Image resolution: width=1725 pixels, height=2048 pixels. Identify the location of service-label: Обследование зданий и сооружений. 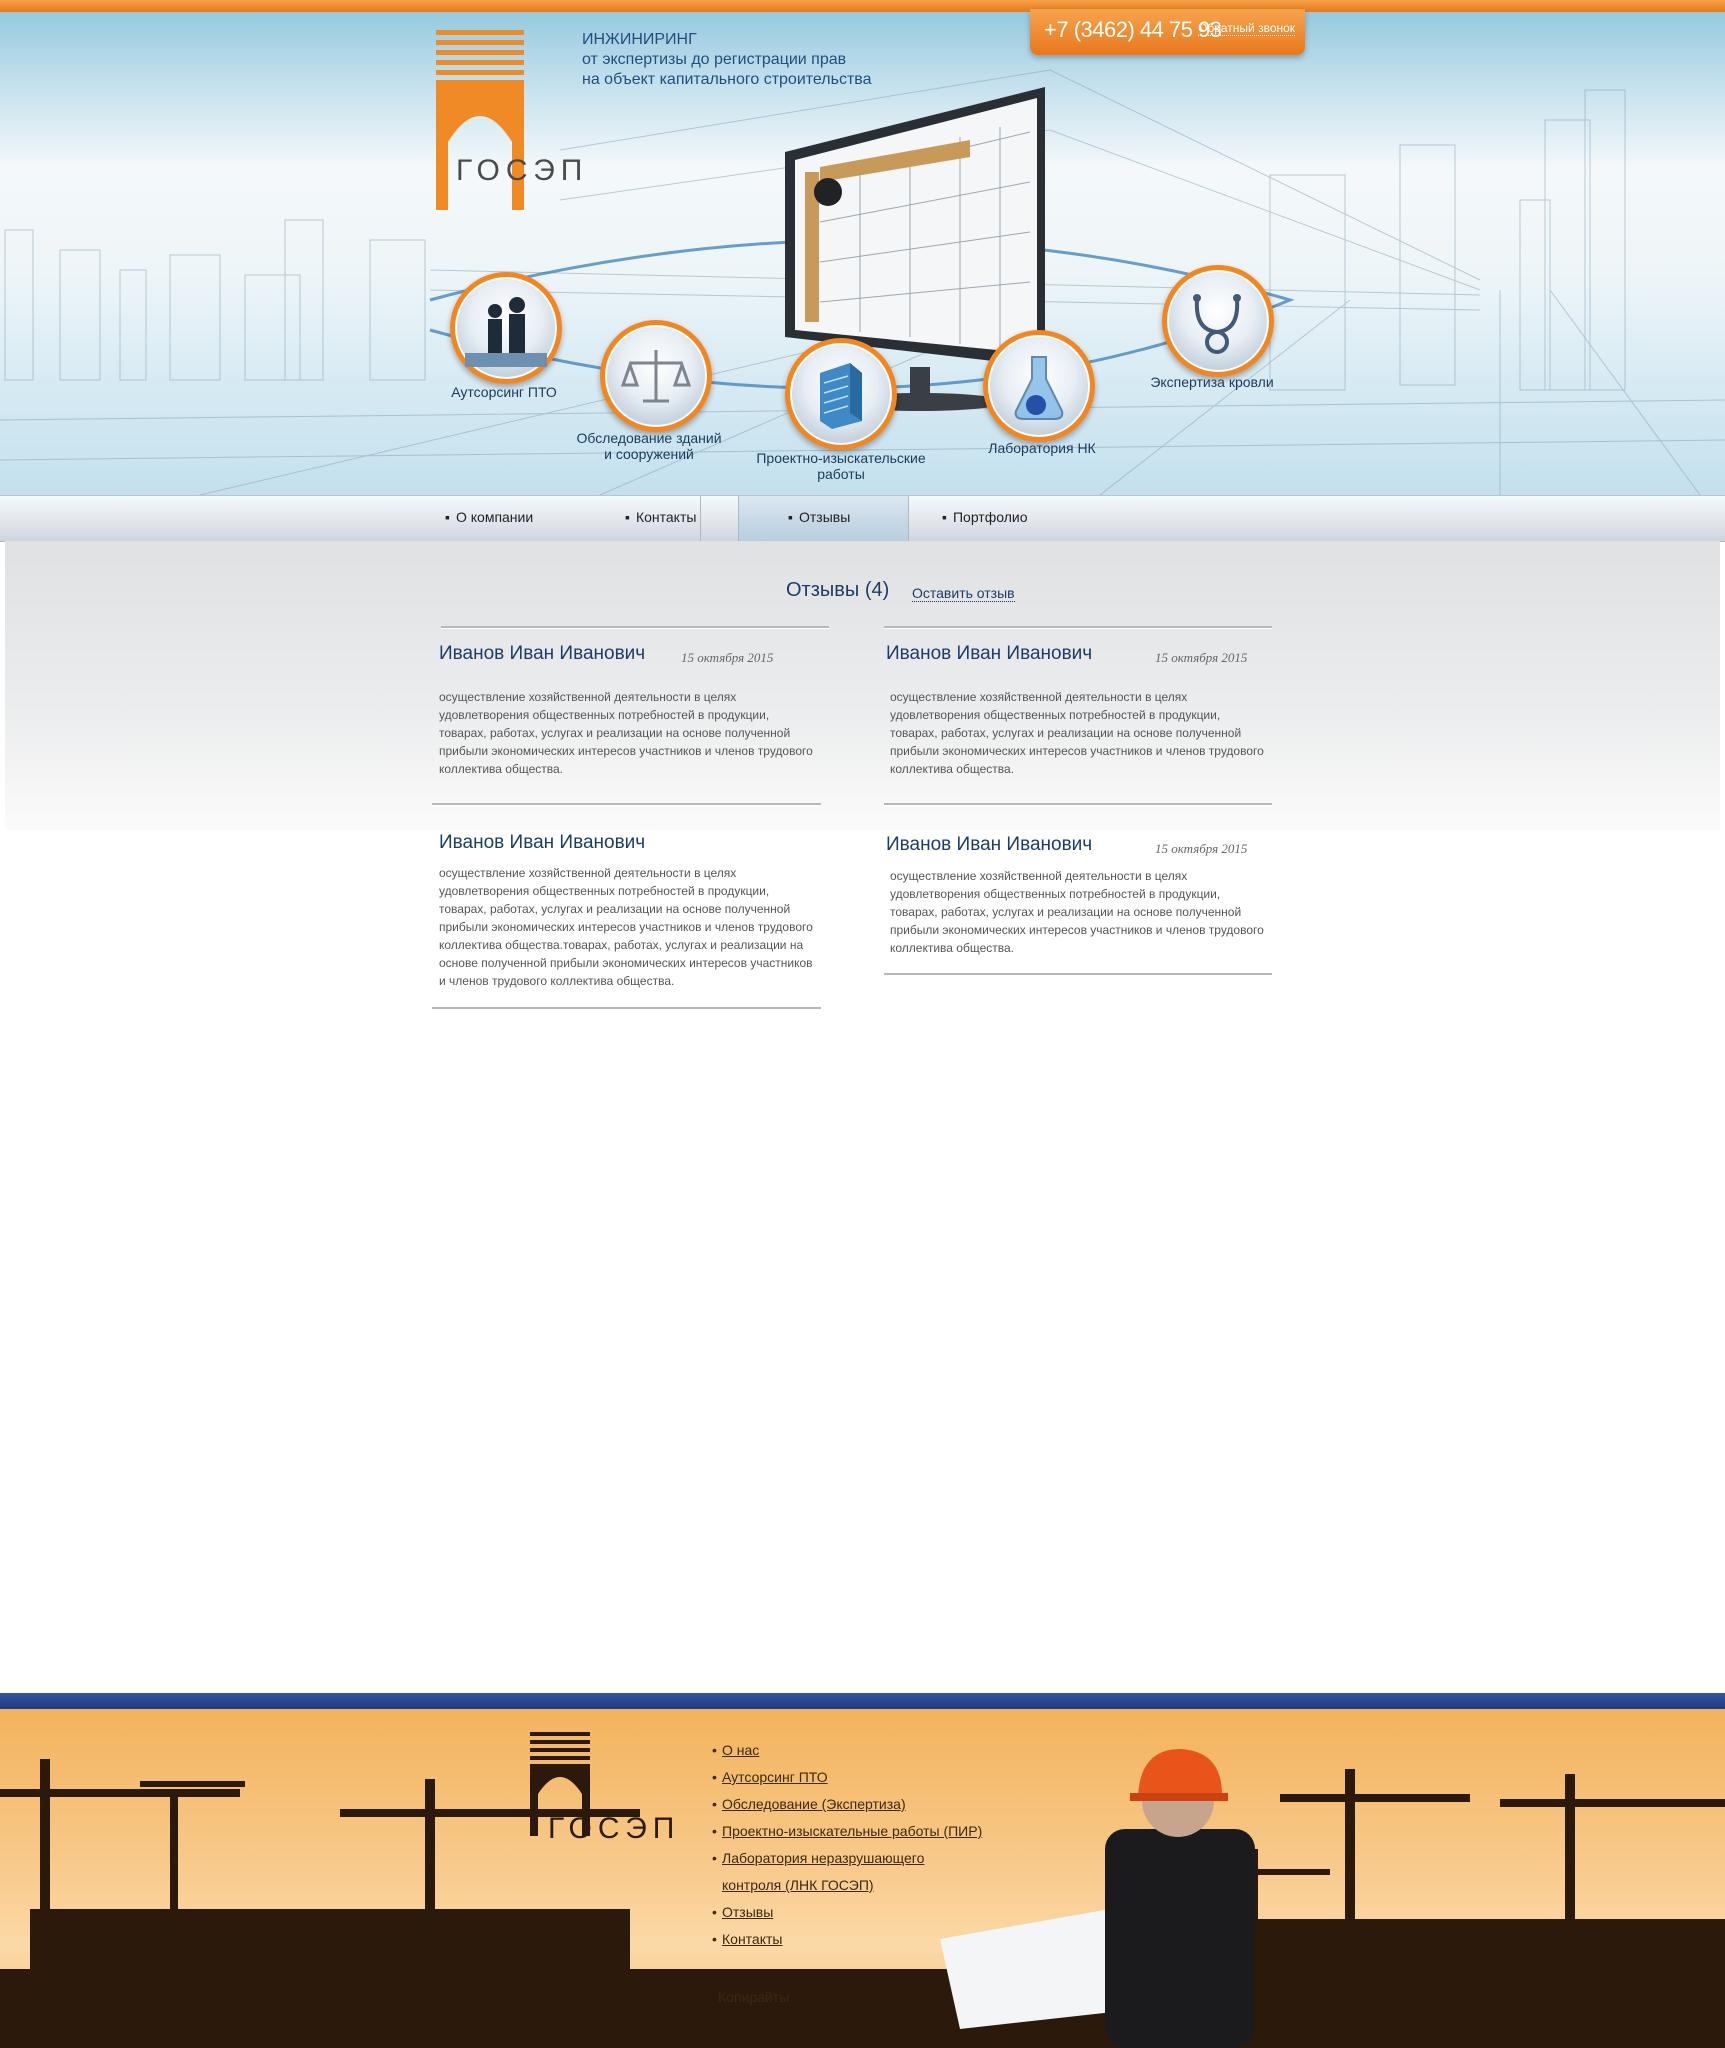
(649, 446).